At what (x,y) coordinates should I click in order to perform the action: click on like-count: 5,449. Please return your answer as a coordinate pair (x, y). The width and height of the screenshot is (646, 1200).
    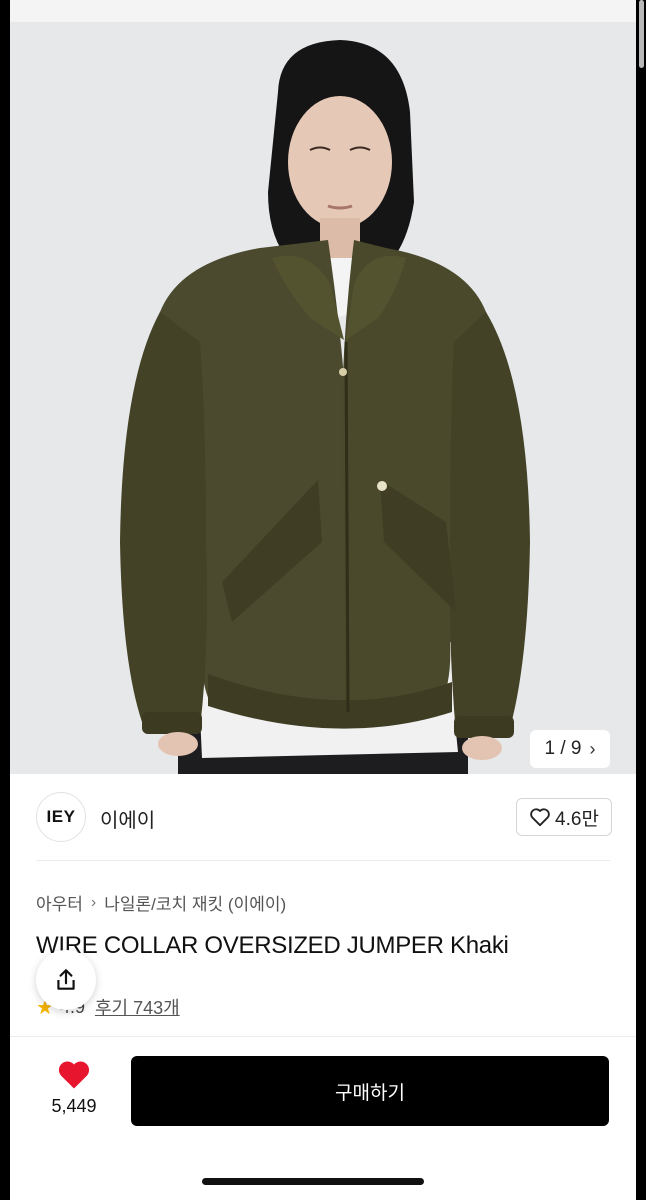
    Looking at the image, I should click on (74, 1106).